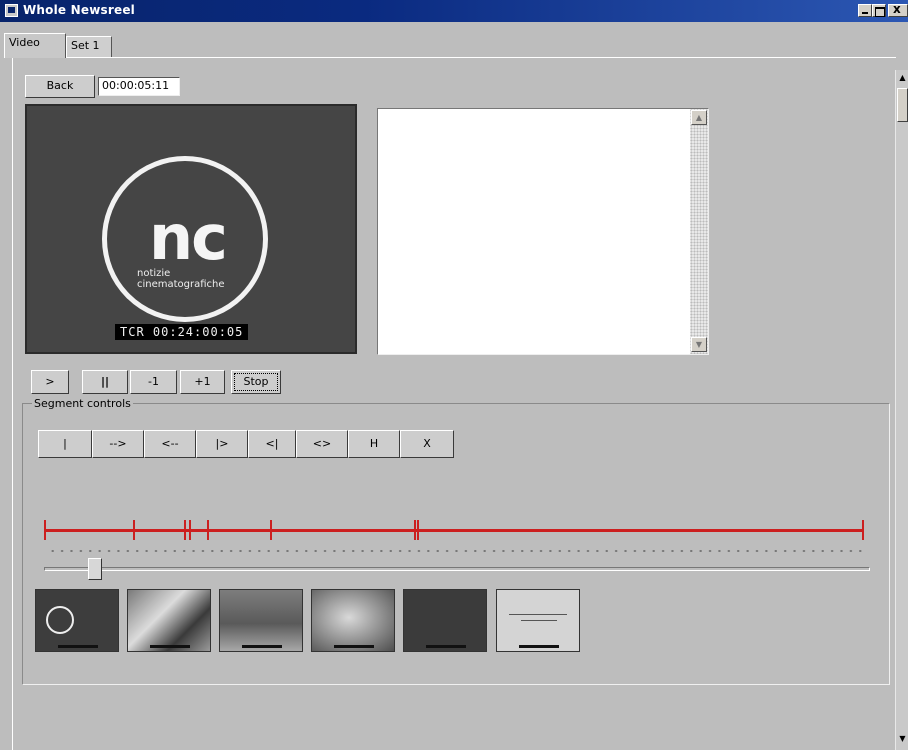  What do you see at coordinates (879, 10) in the screenshot?
I see `maximize-button` at bounding box center [879, 10].